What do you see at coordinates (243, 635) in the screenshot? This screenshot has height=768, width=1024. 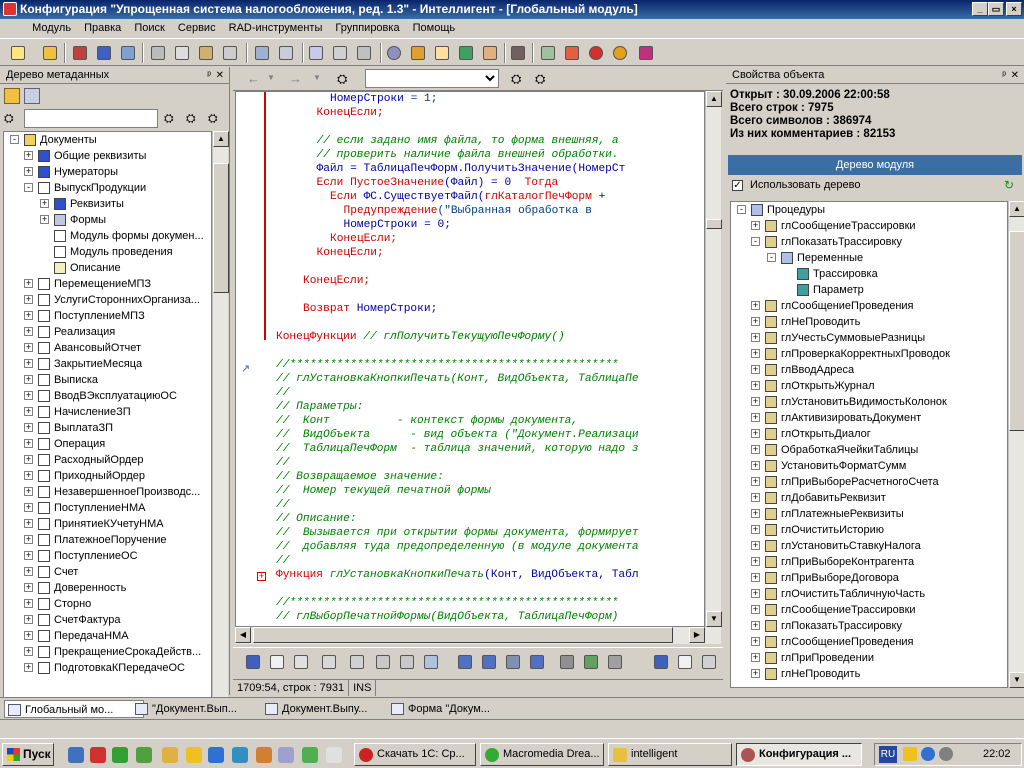 I see `scroll-left-icon: ◀` at bounding box center [243, 635].